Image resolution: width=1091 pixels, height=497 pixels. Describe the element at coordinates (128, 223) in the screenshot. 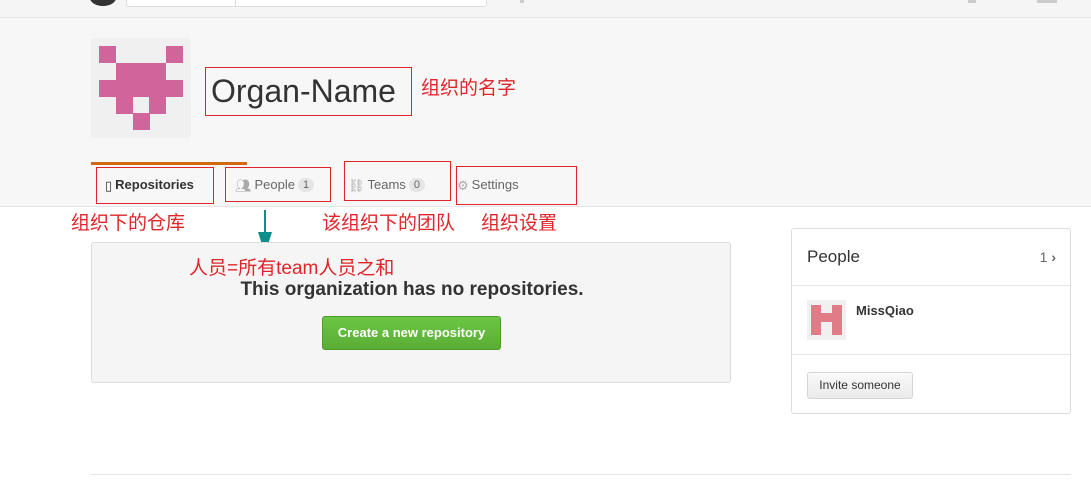

I see `annotation-repositories: 组织下的仓库` at that location.